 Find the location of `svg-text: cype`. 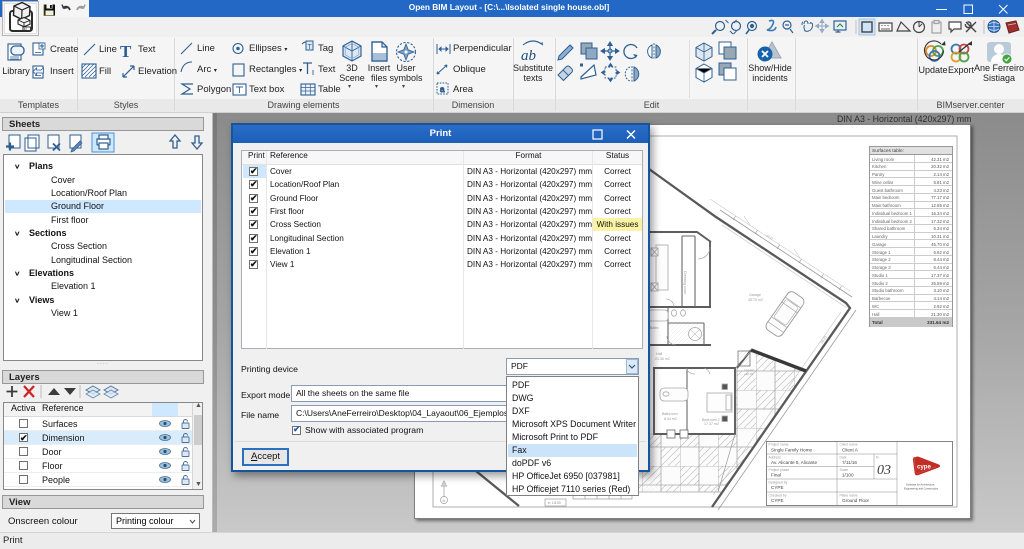

svg-text: cype is located at coordinates (924, 467).